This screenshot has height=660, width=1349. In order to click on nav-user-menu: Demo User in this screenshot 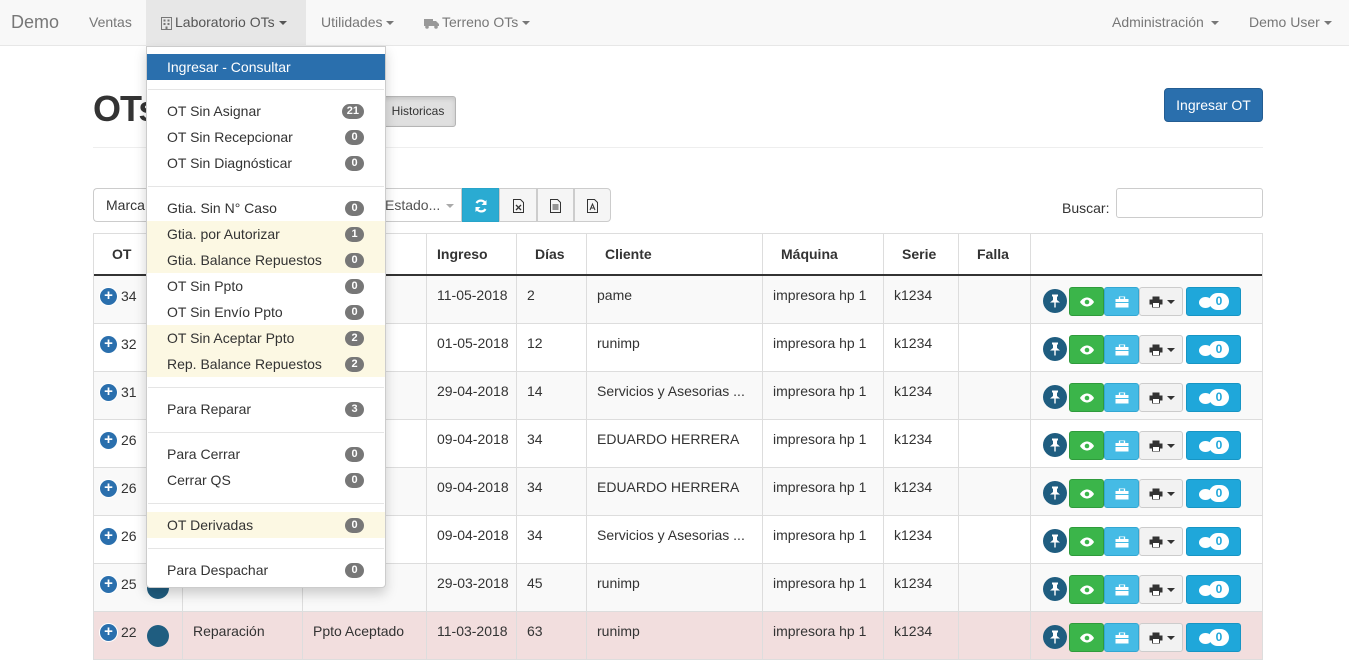, I will do `click(1290, 23)`.